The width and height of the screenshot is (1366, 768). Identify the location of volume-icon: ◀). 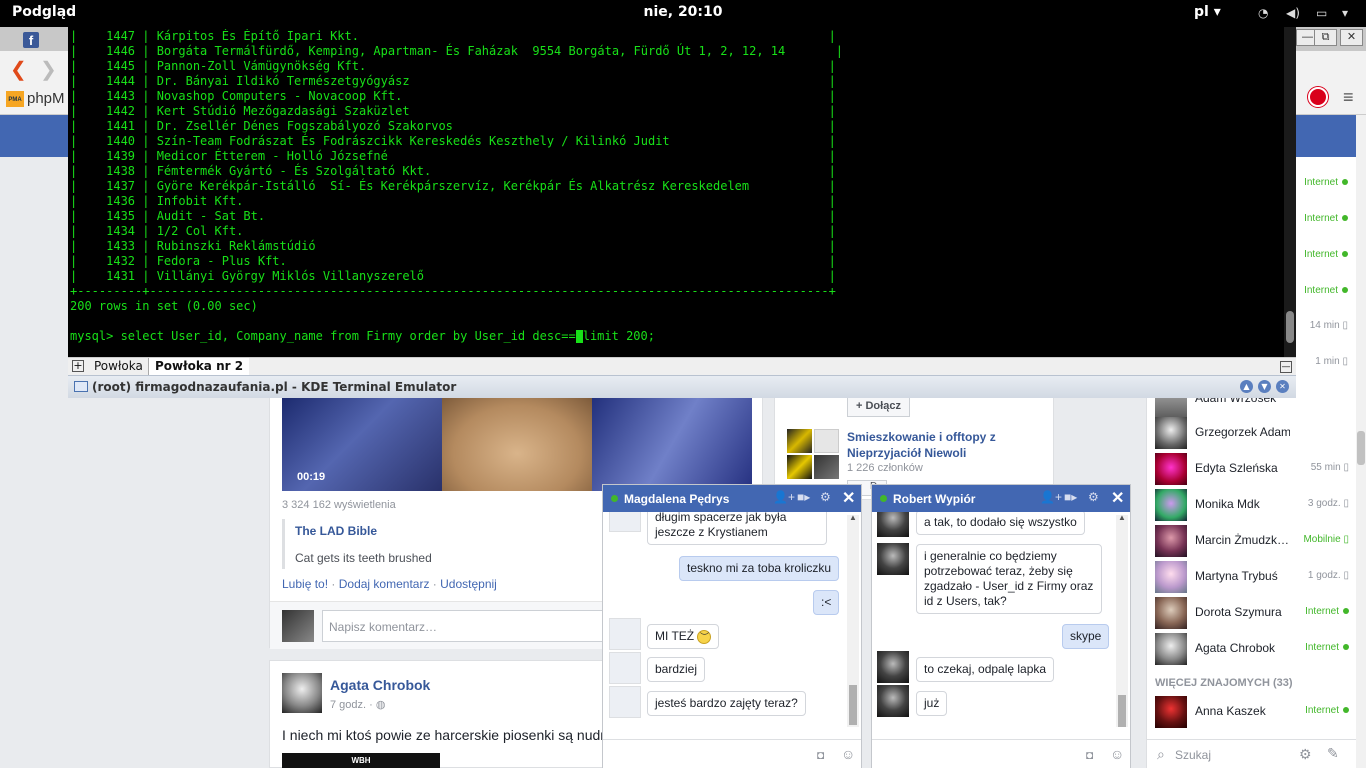
(1293, 13).